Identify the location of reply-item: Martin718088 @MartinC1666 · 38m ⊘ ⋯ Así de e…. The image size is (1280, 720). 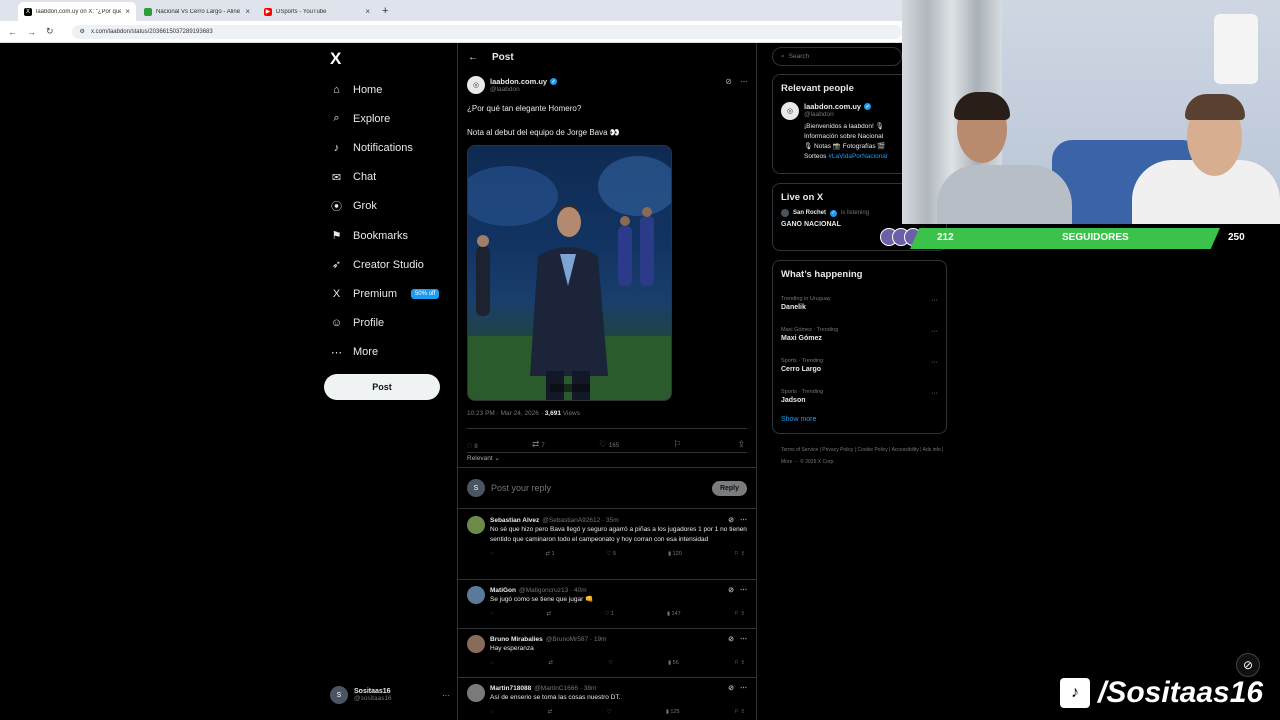
(607, 699).